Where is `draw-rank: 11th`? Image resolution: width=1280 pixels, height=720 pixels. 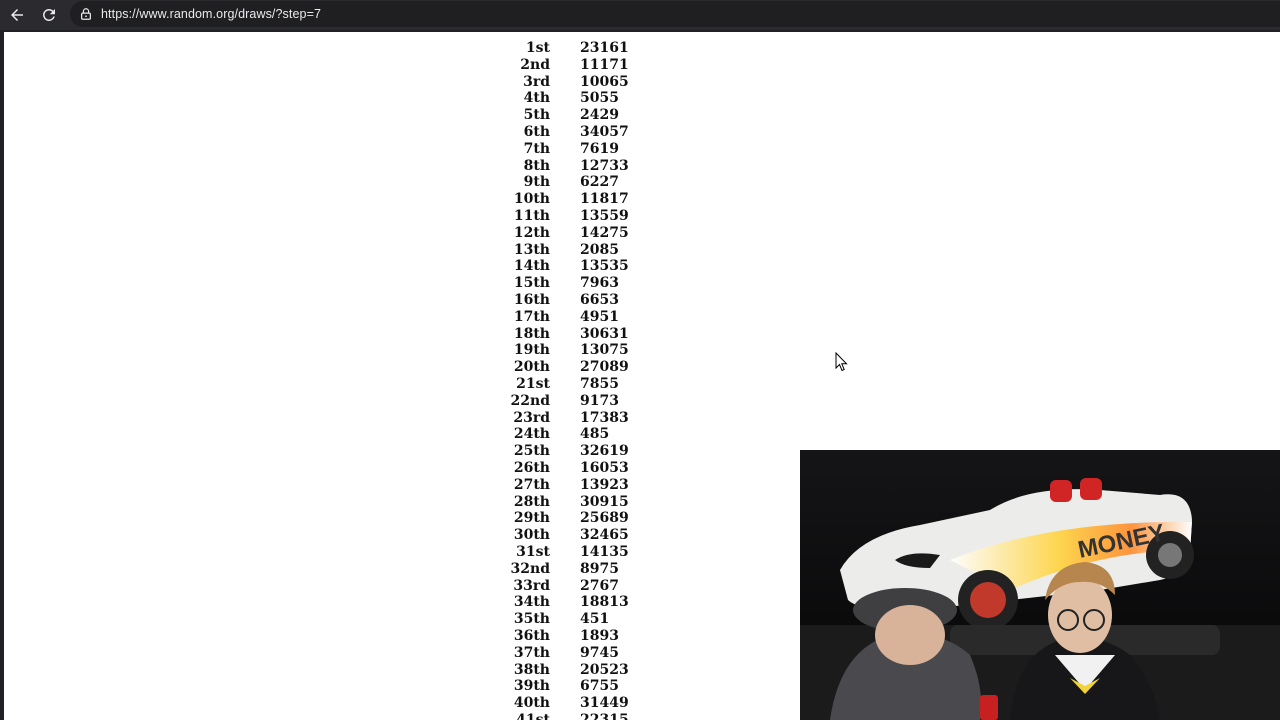 draw-rank: 11th is located at coordinates (531, 216).